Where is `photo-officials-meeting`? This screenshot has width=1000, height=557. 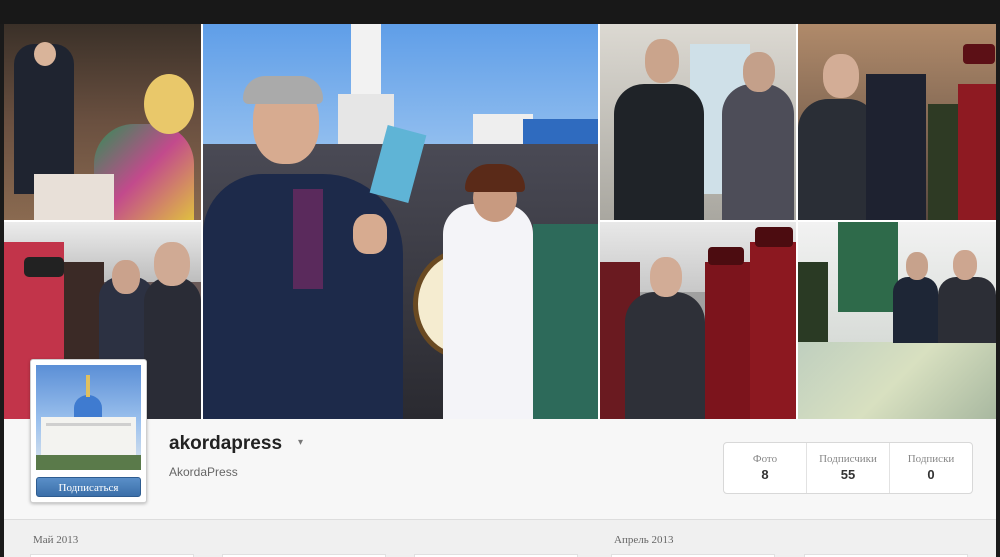 photo-officials-meeting is located at coordinates (698, 122).